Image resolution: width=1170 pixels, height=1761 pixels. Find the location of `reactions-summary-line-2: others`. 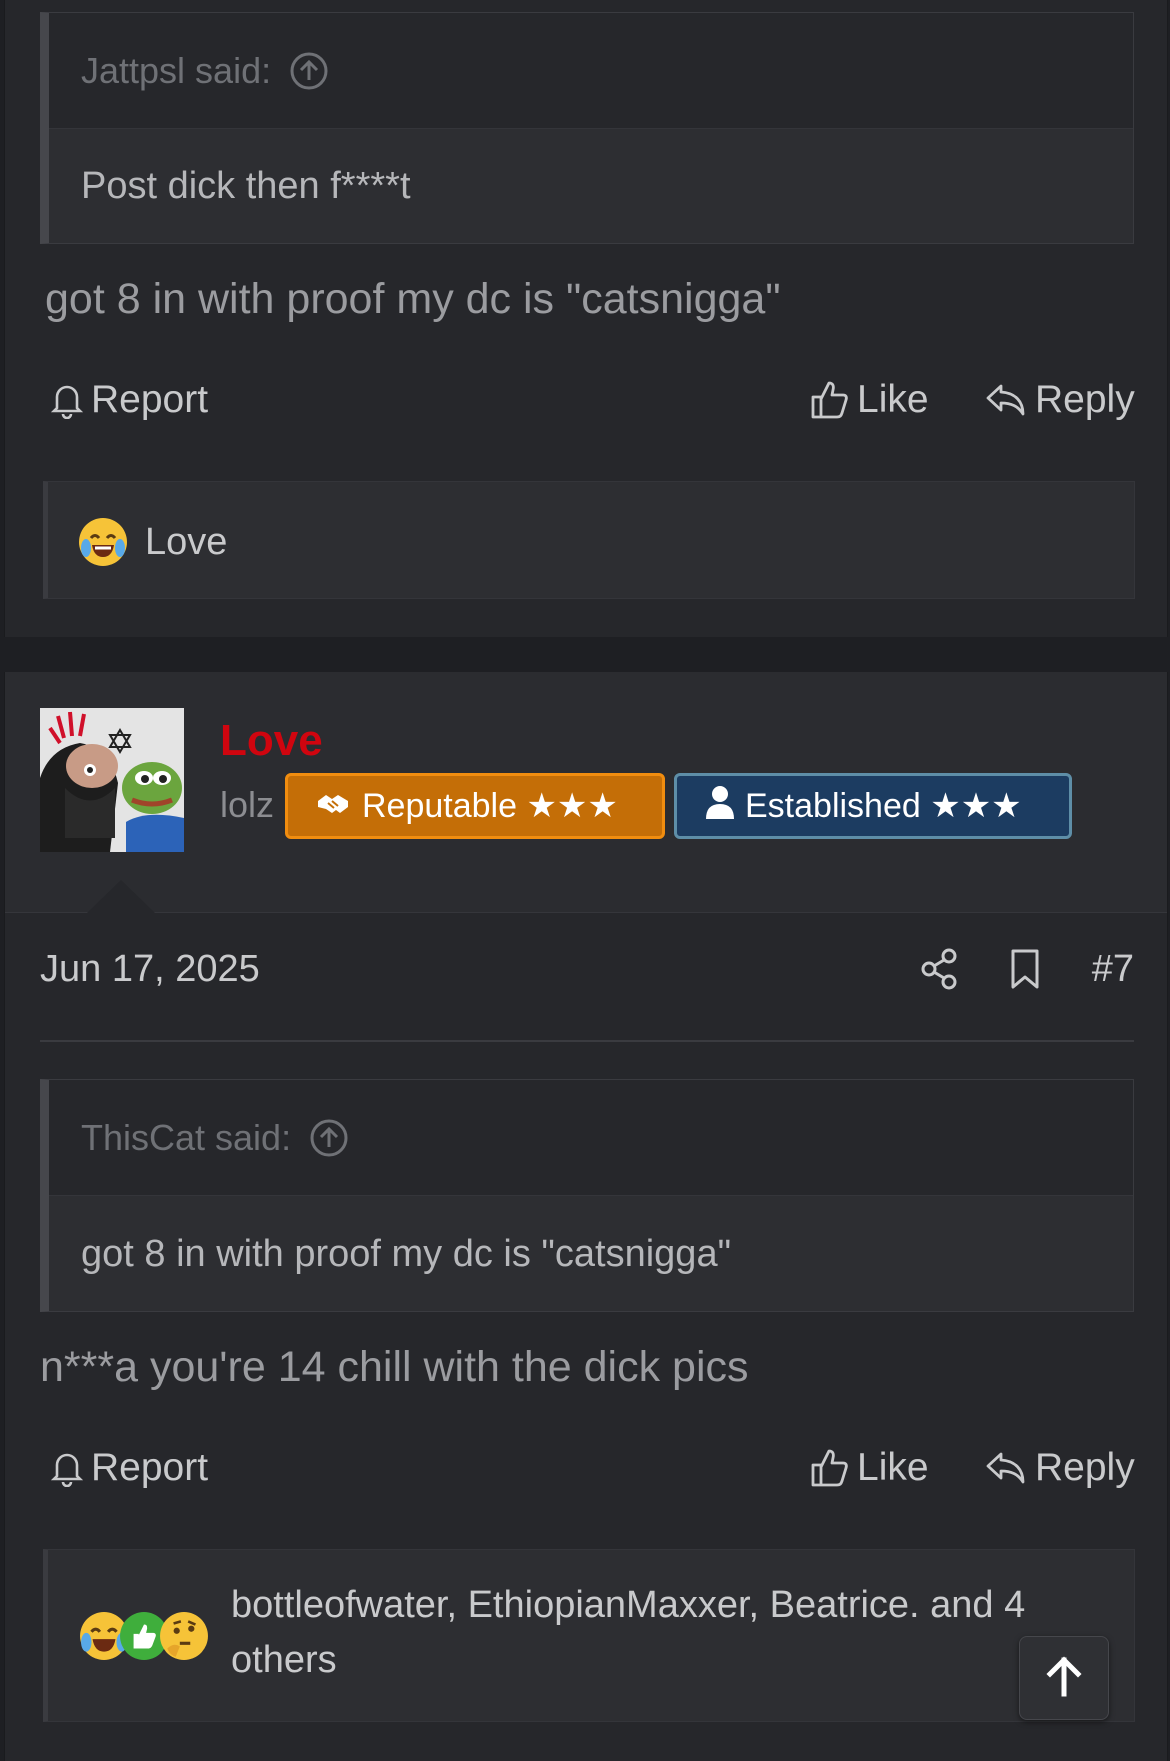

reactions-summary-line-2: others is located at coordinates (284, 1660).